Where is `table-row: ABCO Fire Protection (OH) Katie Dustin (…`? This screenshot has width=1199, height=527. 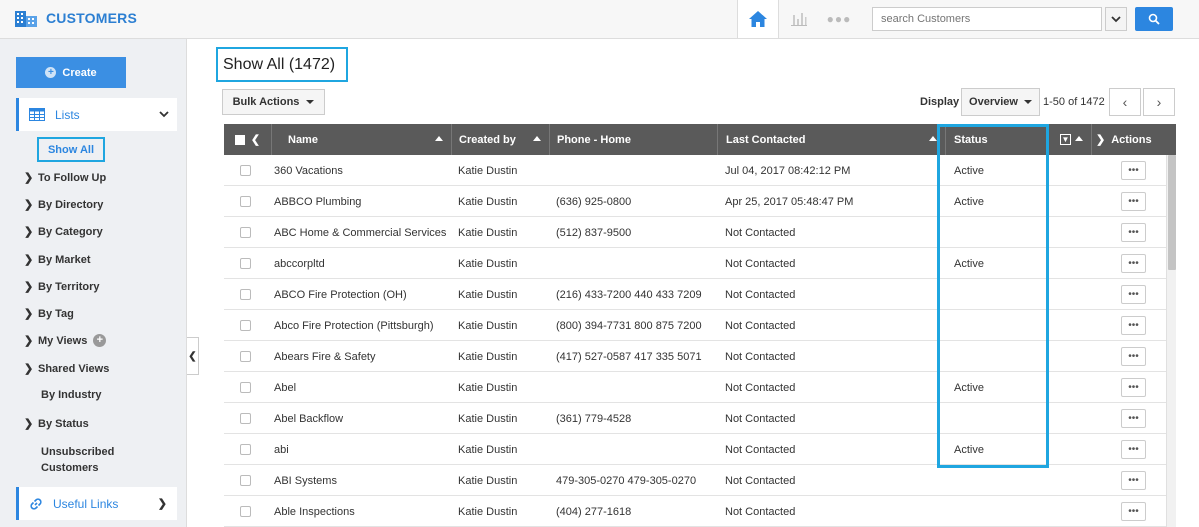 table-row: ABCO Fire Protection (OH) Katie Dustin (… is located at coordinates (695, 294).